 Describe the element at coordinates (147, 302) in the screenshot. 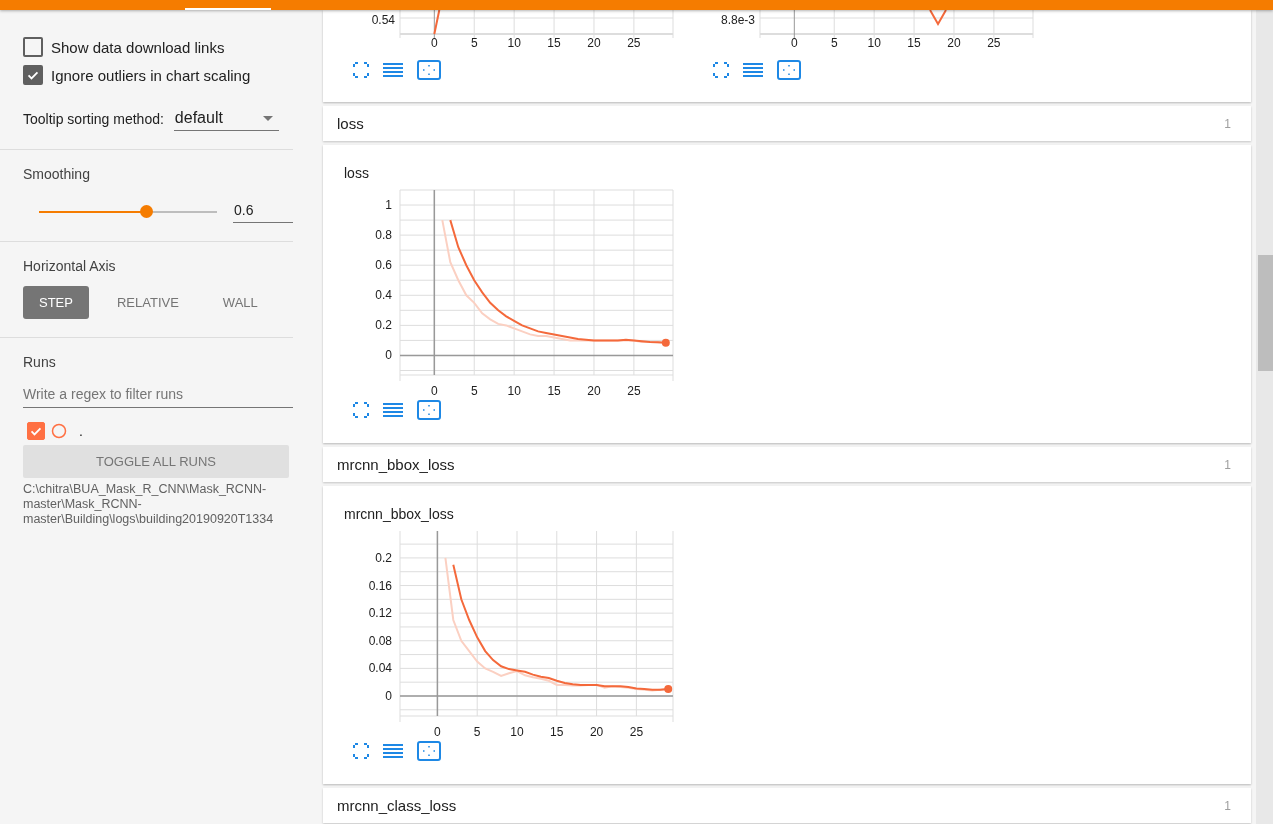

I see `axis-option-button: RELATIVE` at that location.